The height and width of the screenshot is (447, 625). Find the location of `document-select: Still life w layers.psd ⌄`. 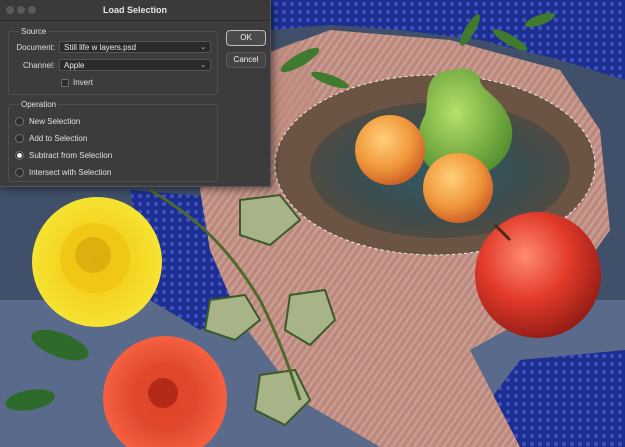

document-select: Still life w layers.psd ⌄ is located at coordinates (135, 47).